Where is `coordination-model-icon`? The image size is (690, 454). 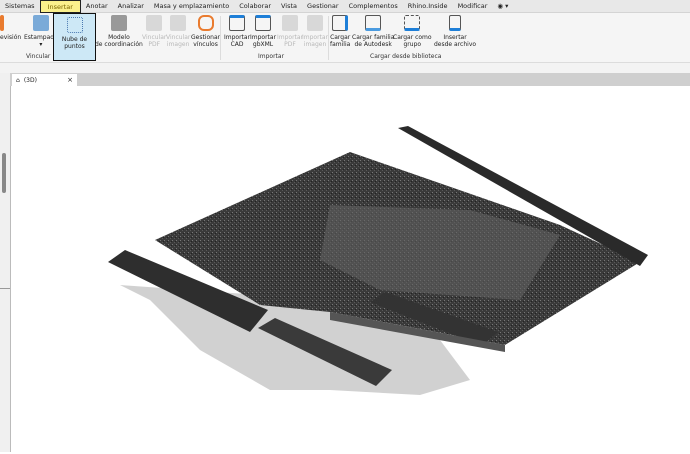
coordination-model-icon is located at coordinates (118, 23).